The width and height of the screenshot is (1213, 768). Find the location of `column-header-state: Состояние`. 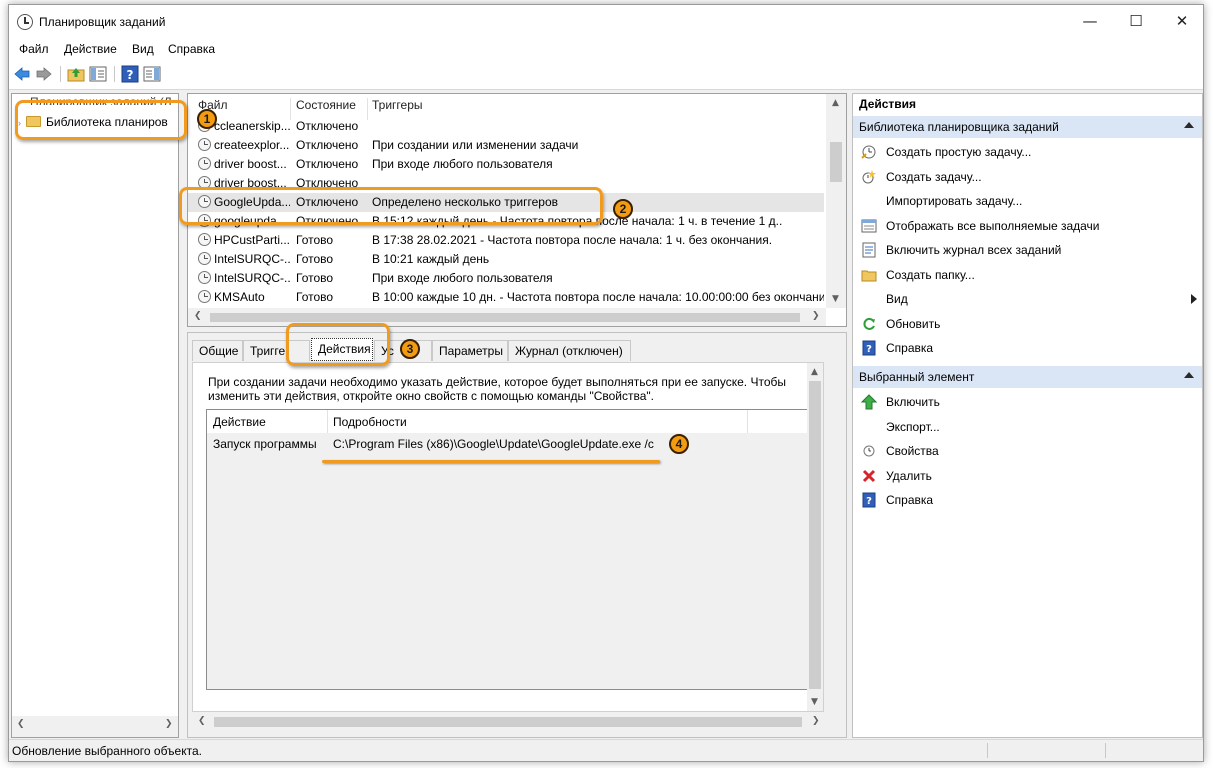

column-header-state: Состояние is located at coordinates (326, 105).